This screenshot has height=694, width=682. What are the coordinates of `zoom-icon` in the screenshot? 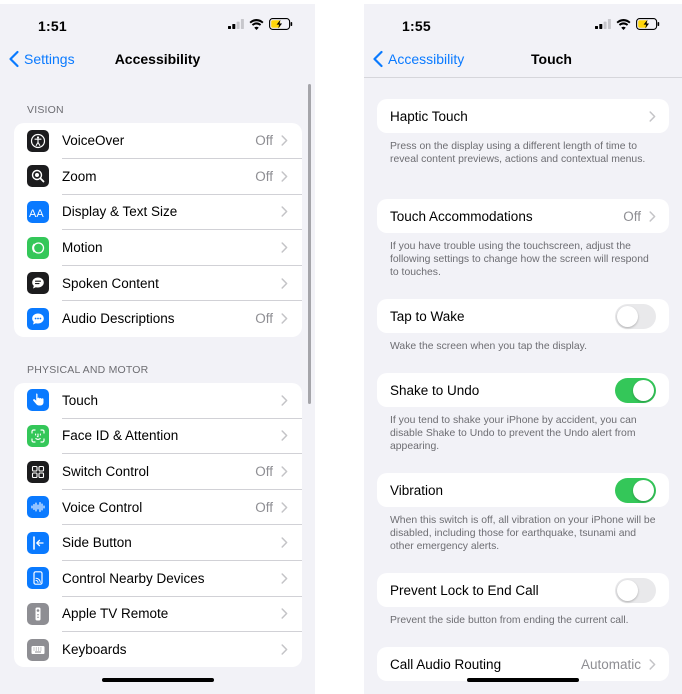 It's located at (38, 176).